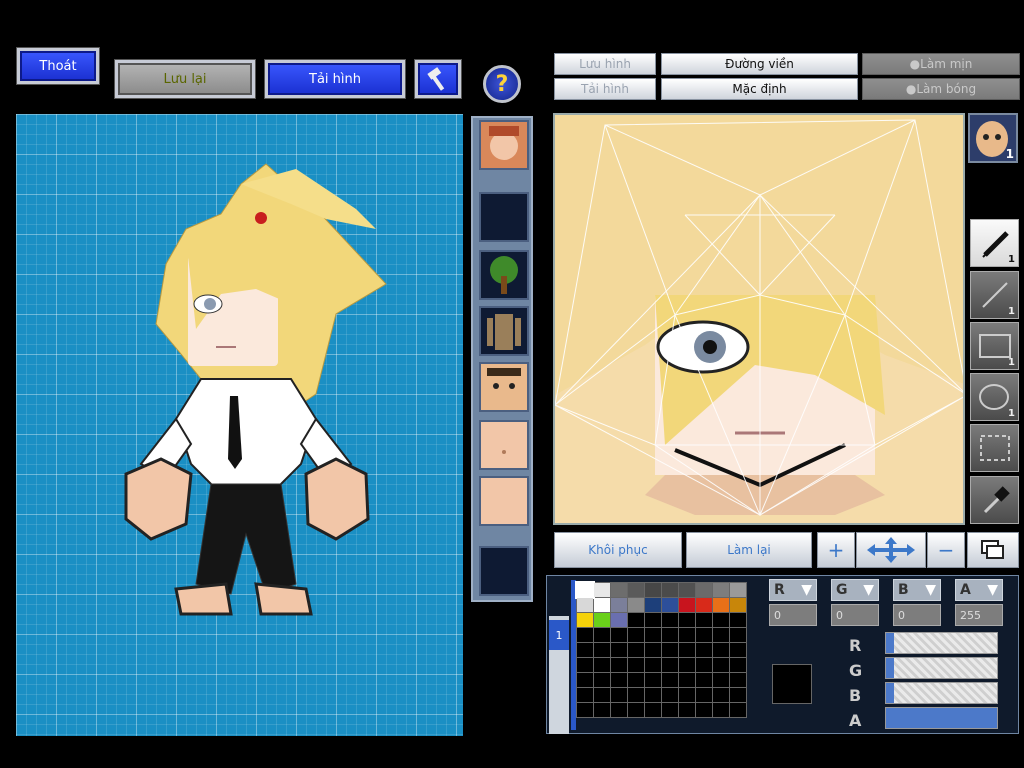 The width and height of the screenshot is (1024, 768). Describe the element at coordinates (941, 693) in the screenshot. I see `blue-slider` at that location.